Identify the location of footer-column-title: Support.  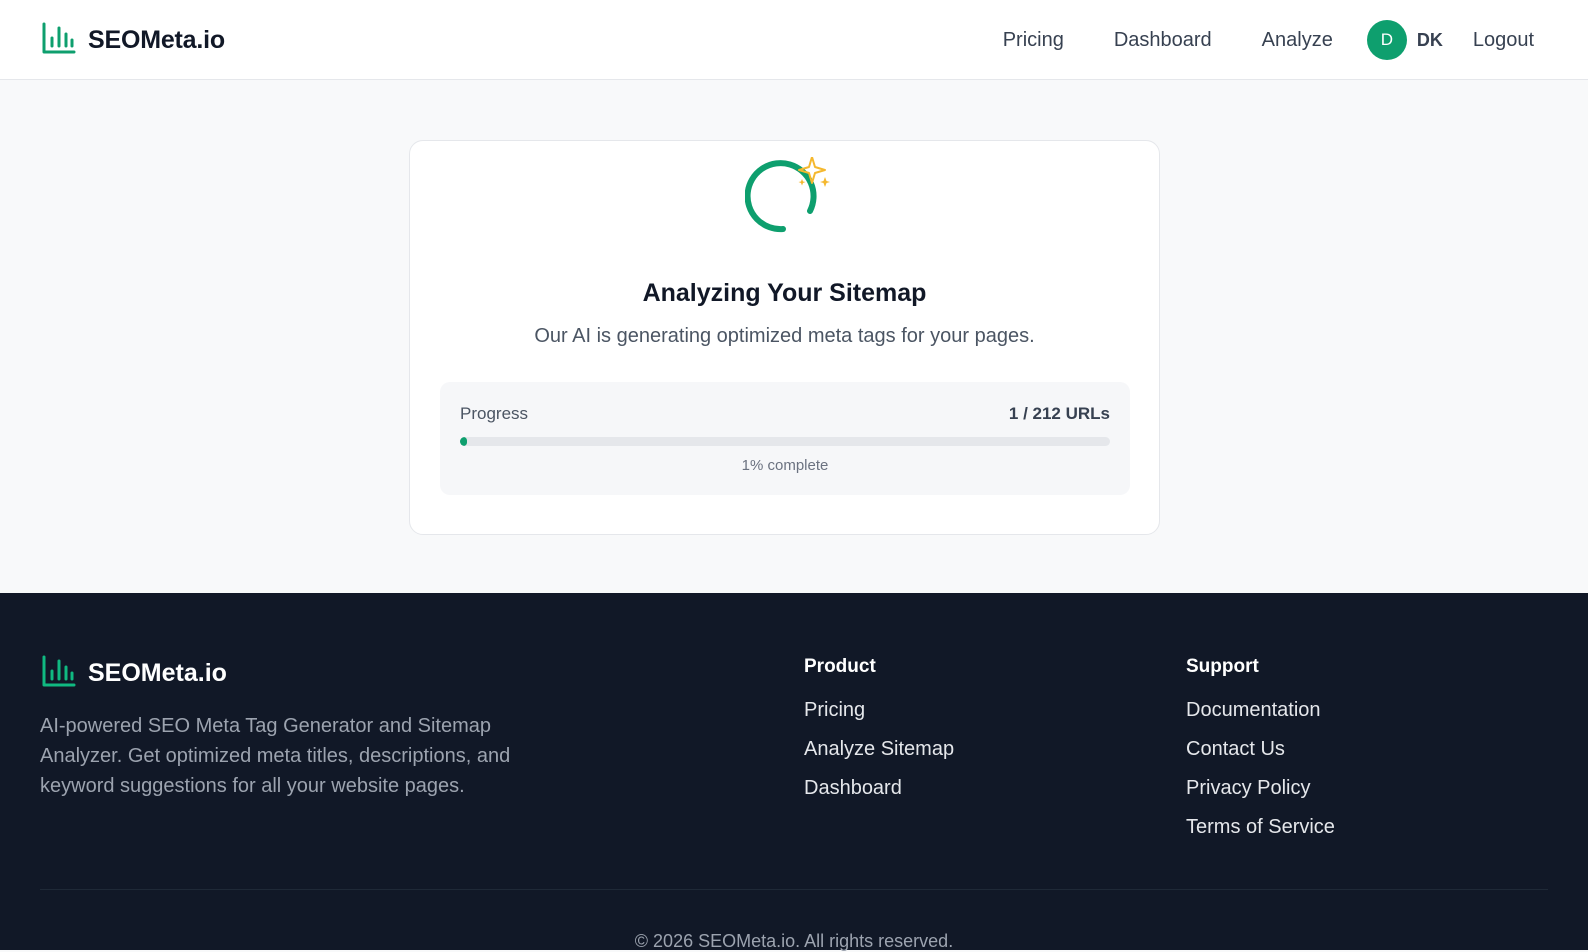
(1222, 666).